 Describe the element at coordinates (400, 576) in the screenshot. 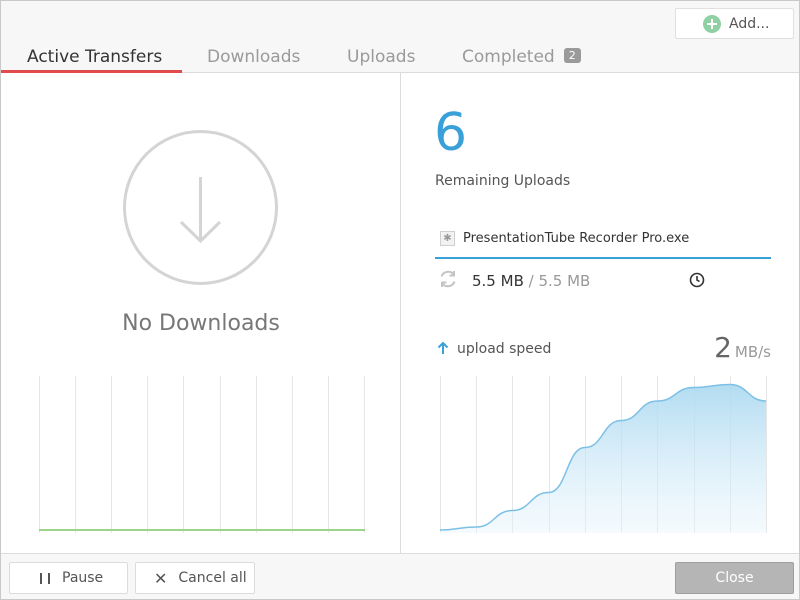

I see `footer-bar: Pause ✕ Cancel all Close` at that location.